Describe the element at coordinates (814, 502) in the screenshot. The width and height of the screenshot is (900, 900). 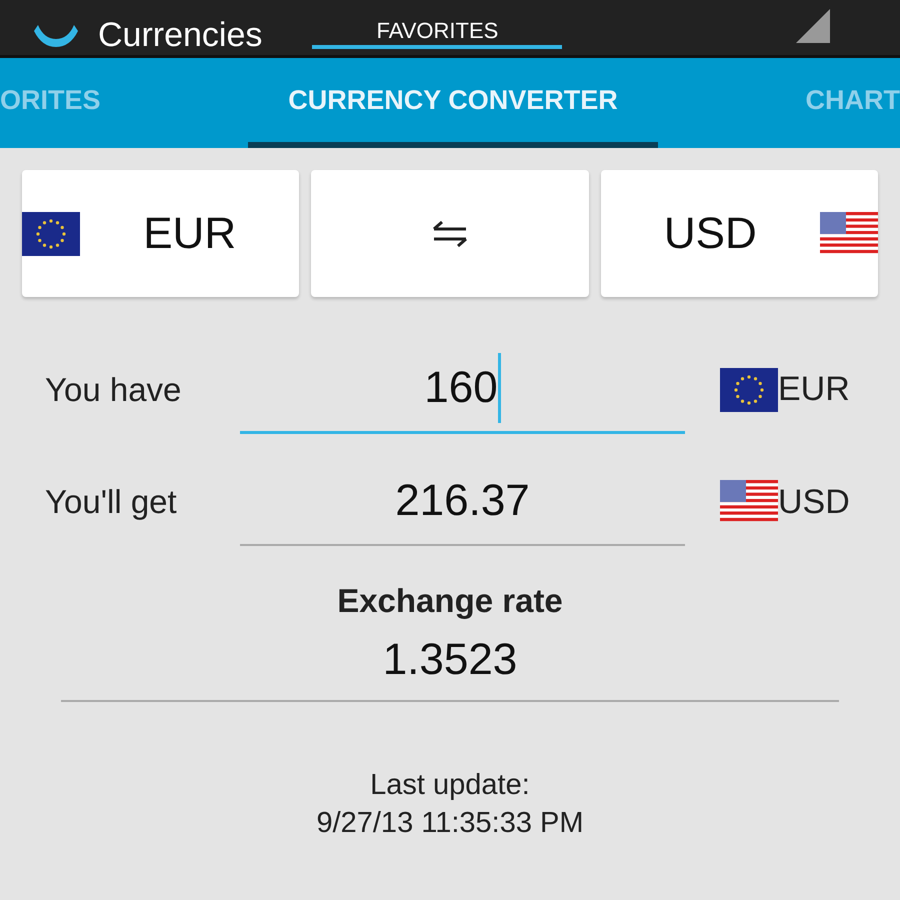
I see `currency-code: USD` at that location.